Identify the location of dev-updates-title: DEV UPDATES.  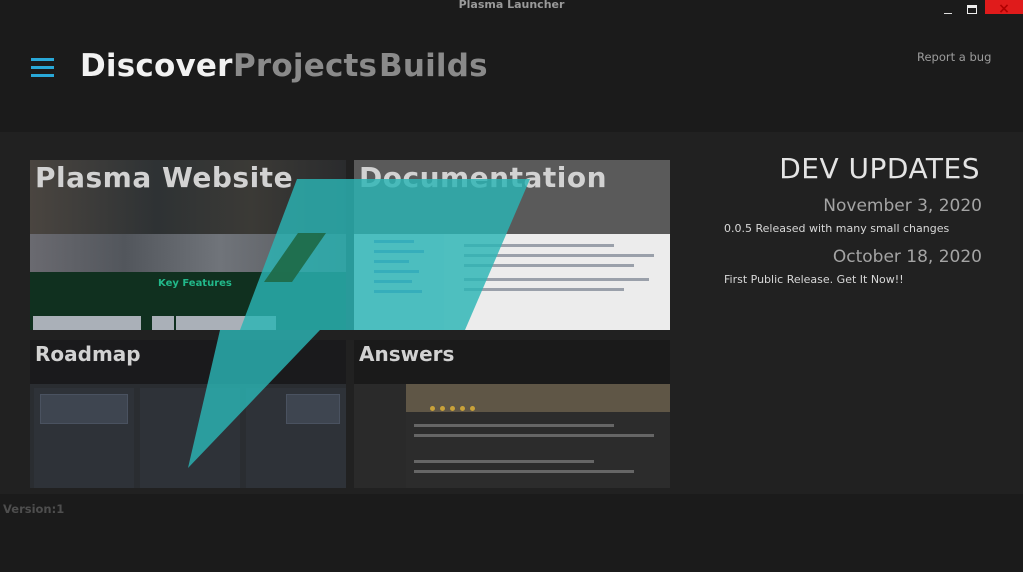
(879, 168).